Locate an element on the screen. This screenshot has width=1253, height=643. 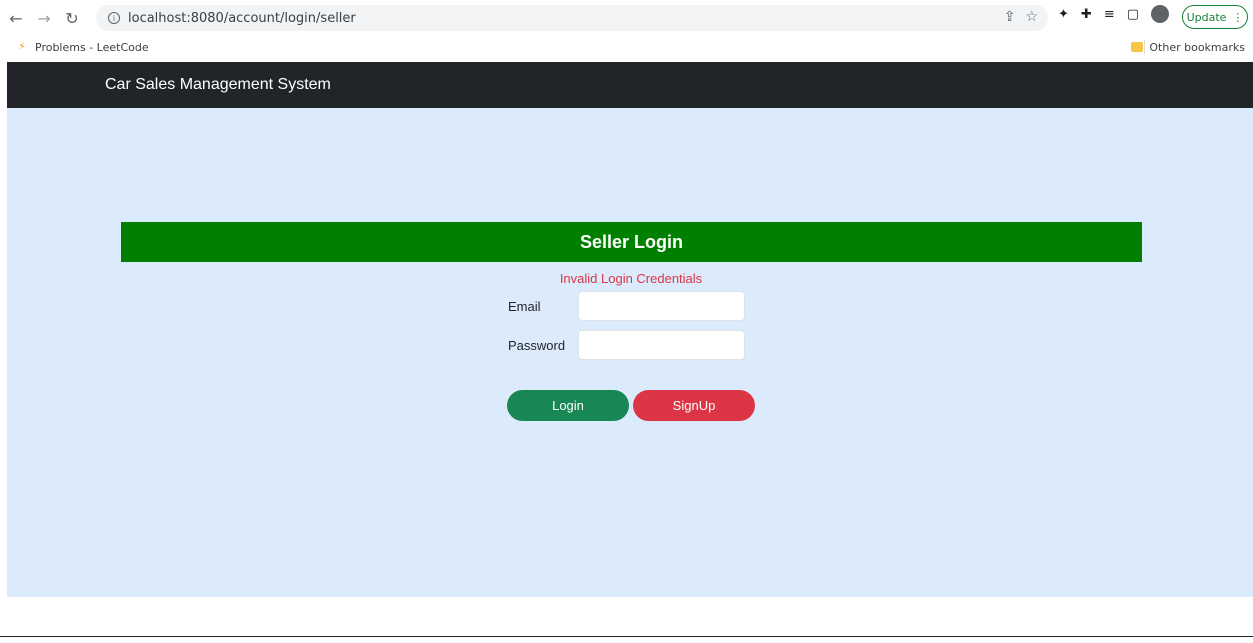
password-row: Password is located at coordinates (626, 345).